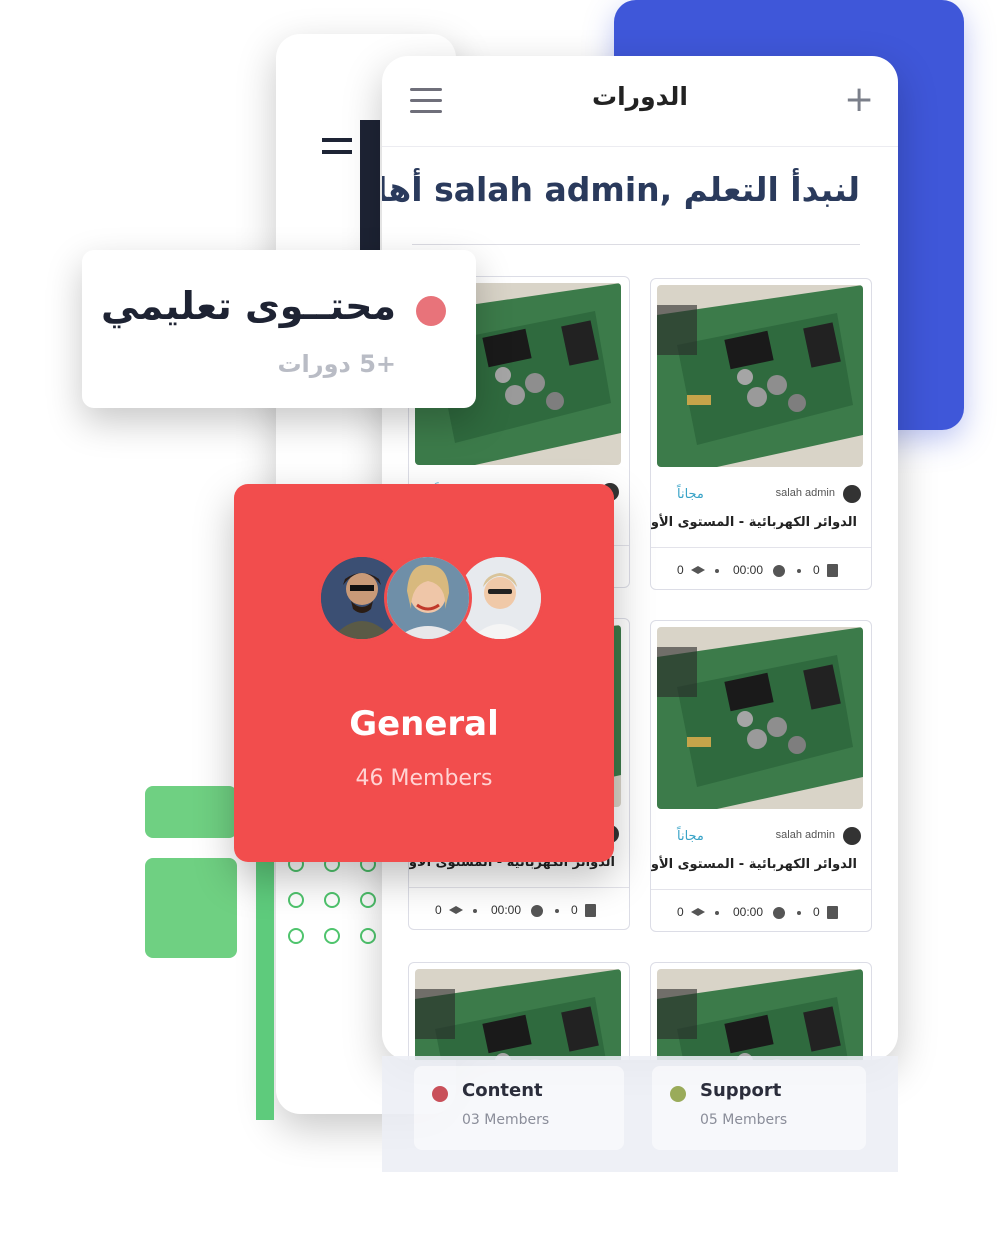  Describe the element at coordinates (519, 1108) in the screenshot. I see `group-card-content: Content 03 Members` at that location.